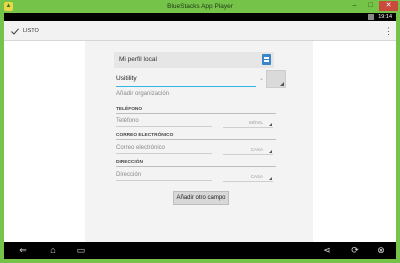 The width and height of the screenshot is (400, 263). What do you see at coordinates (354, 6) in the screenshot?
I see `minimize-button: –` at bounding box center [354, 6].